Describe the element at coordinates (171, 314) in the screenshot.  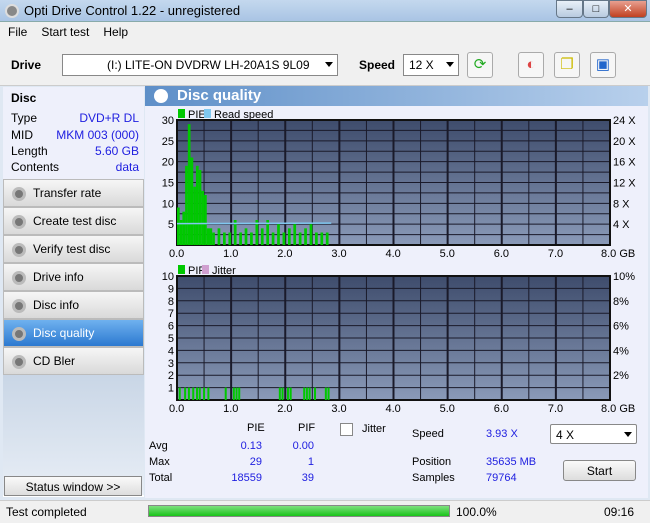
I see `y-tick-label: 7` at that location.